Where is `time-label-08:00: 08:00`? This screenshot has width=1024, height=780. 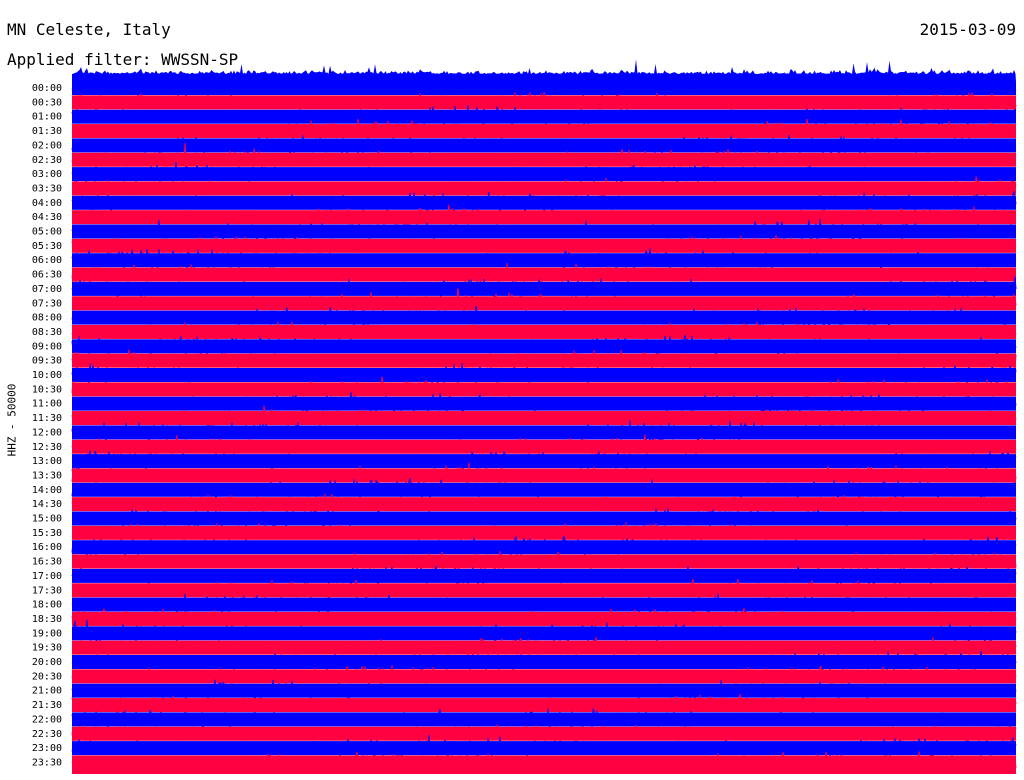 time-label-08:00: 08:00 is located at coordinates (47, 318).